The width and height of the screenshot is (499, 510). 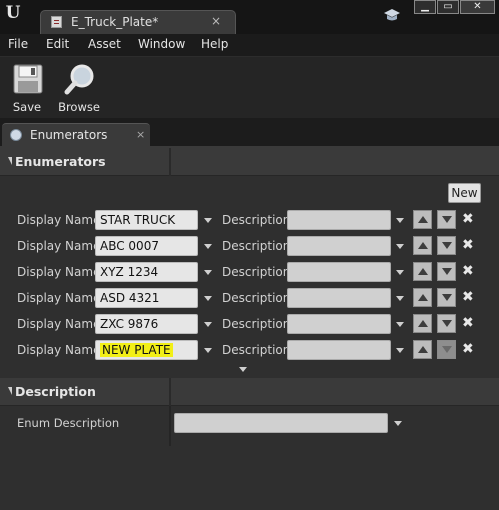 I want to click on description-section-title: Description, so click(x=55, y=391).